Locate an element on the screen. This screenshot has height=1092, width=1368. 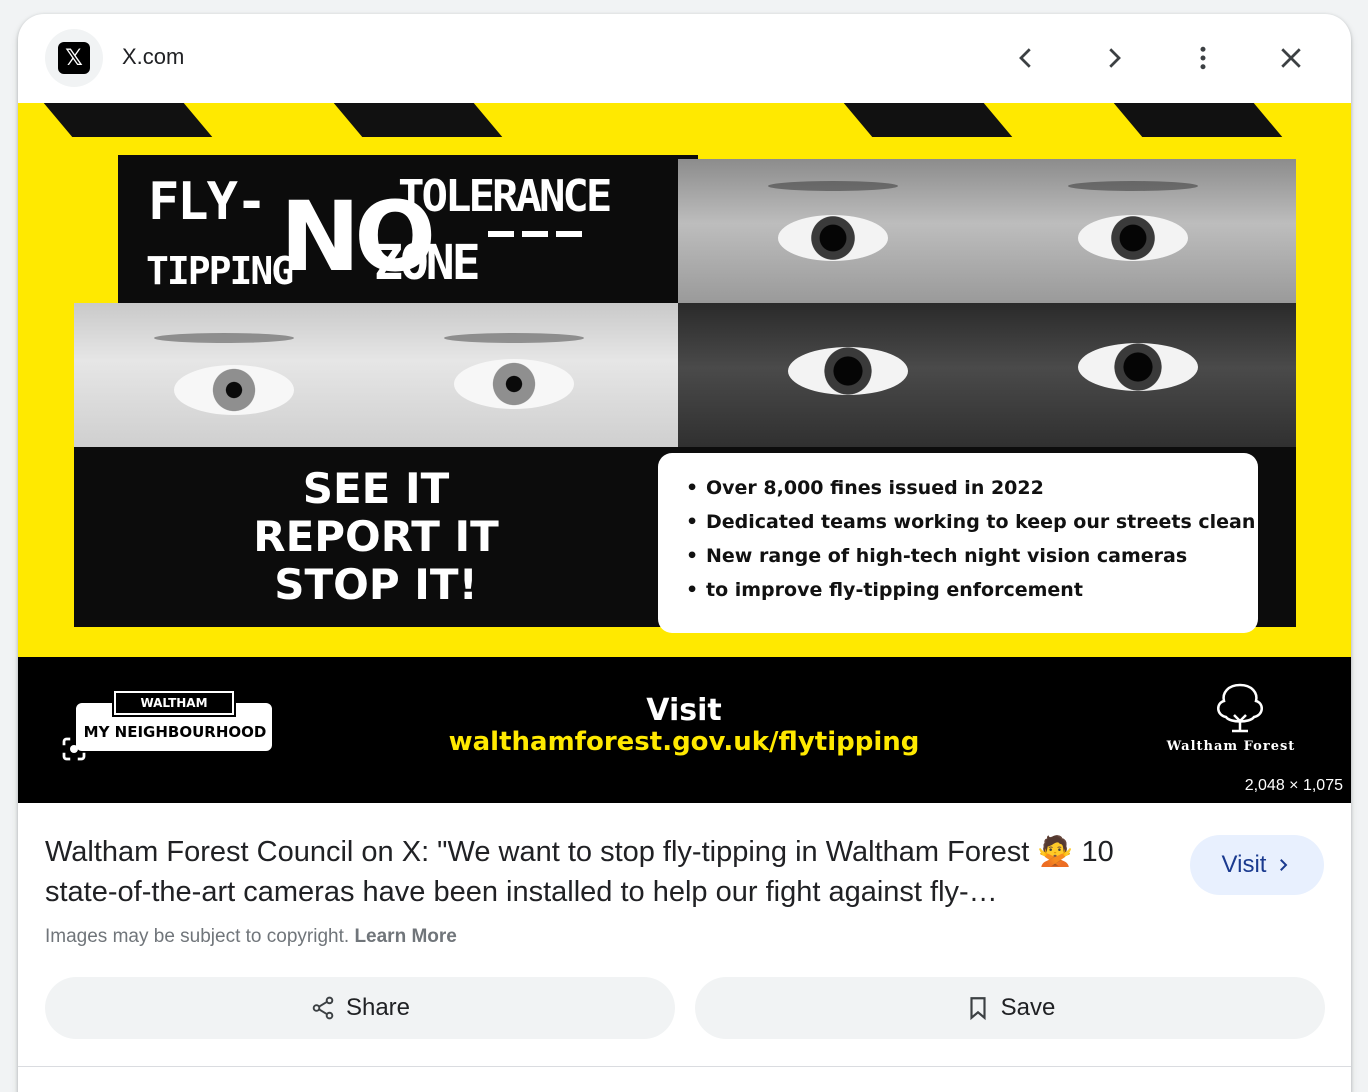
title-zone: ZONE is located at coordinates (427, 263).